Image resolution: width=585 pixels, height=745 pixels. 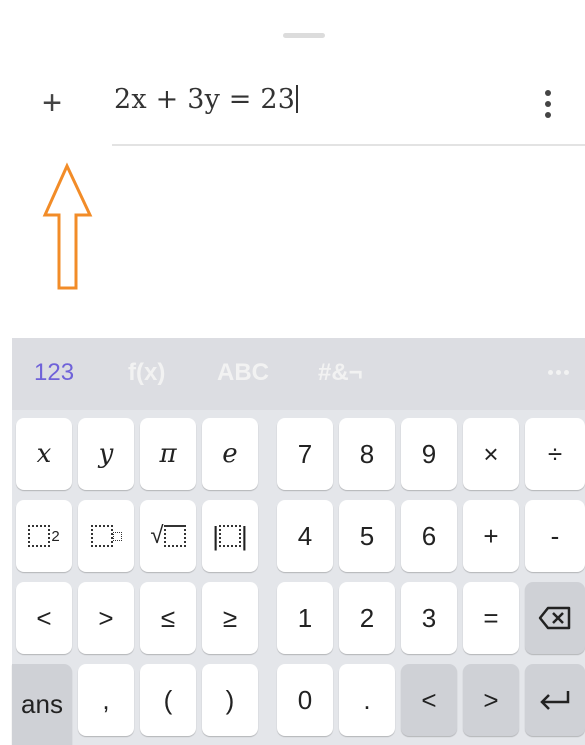 I want to click on superscript-box-icon, so click(x=117, y=536).